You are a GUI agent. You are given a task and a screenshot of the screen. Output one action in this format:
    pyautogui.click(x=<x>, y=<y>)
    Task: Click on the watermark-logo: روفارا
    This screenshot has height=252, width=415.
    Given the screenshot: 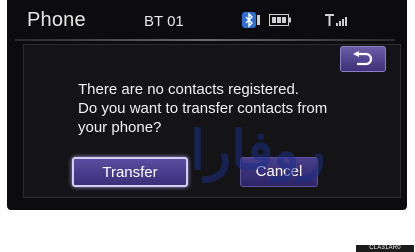 What is the action you would take?
    pyautogui.click(x=259, y=150)
    